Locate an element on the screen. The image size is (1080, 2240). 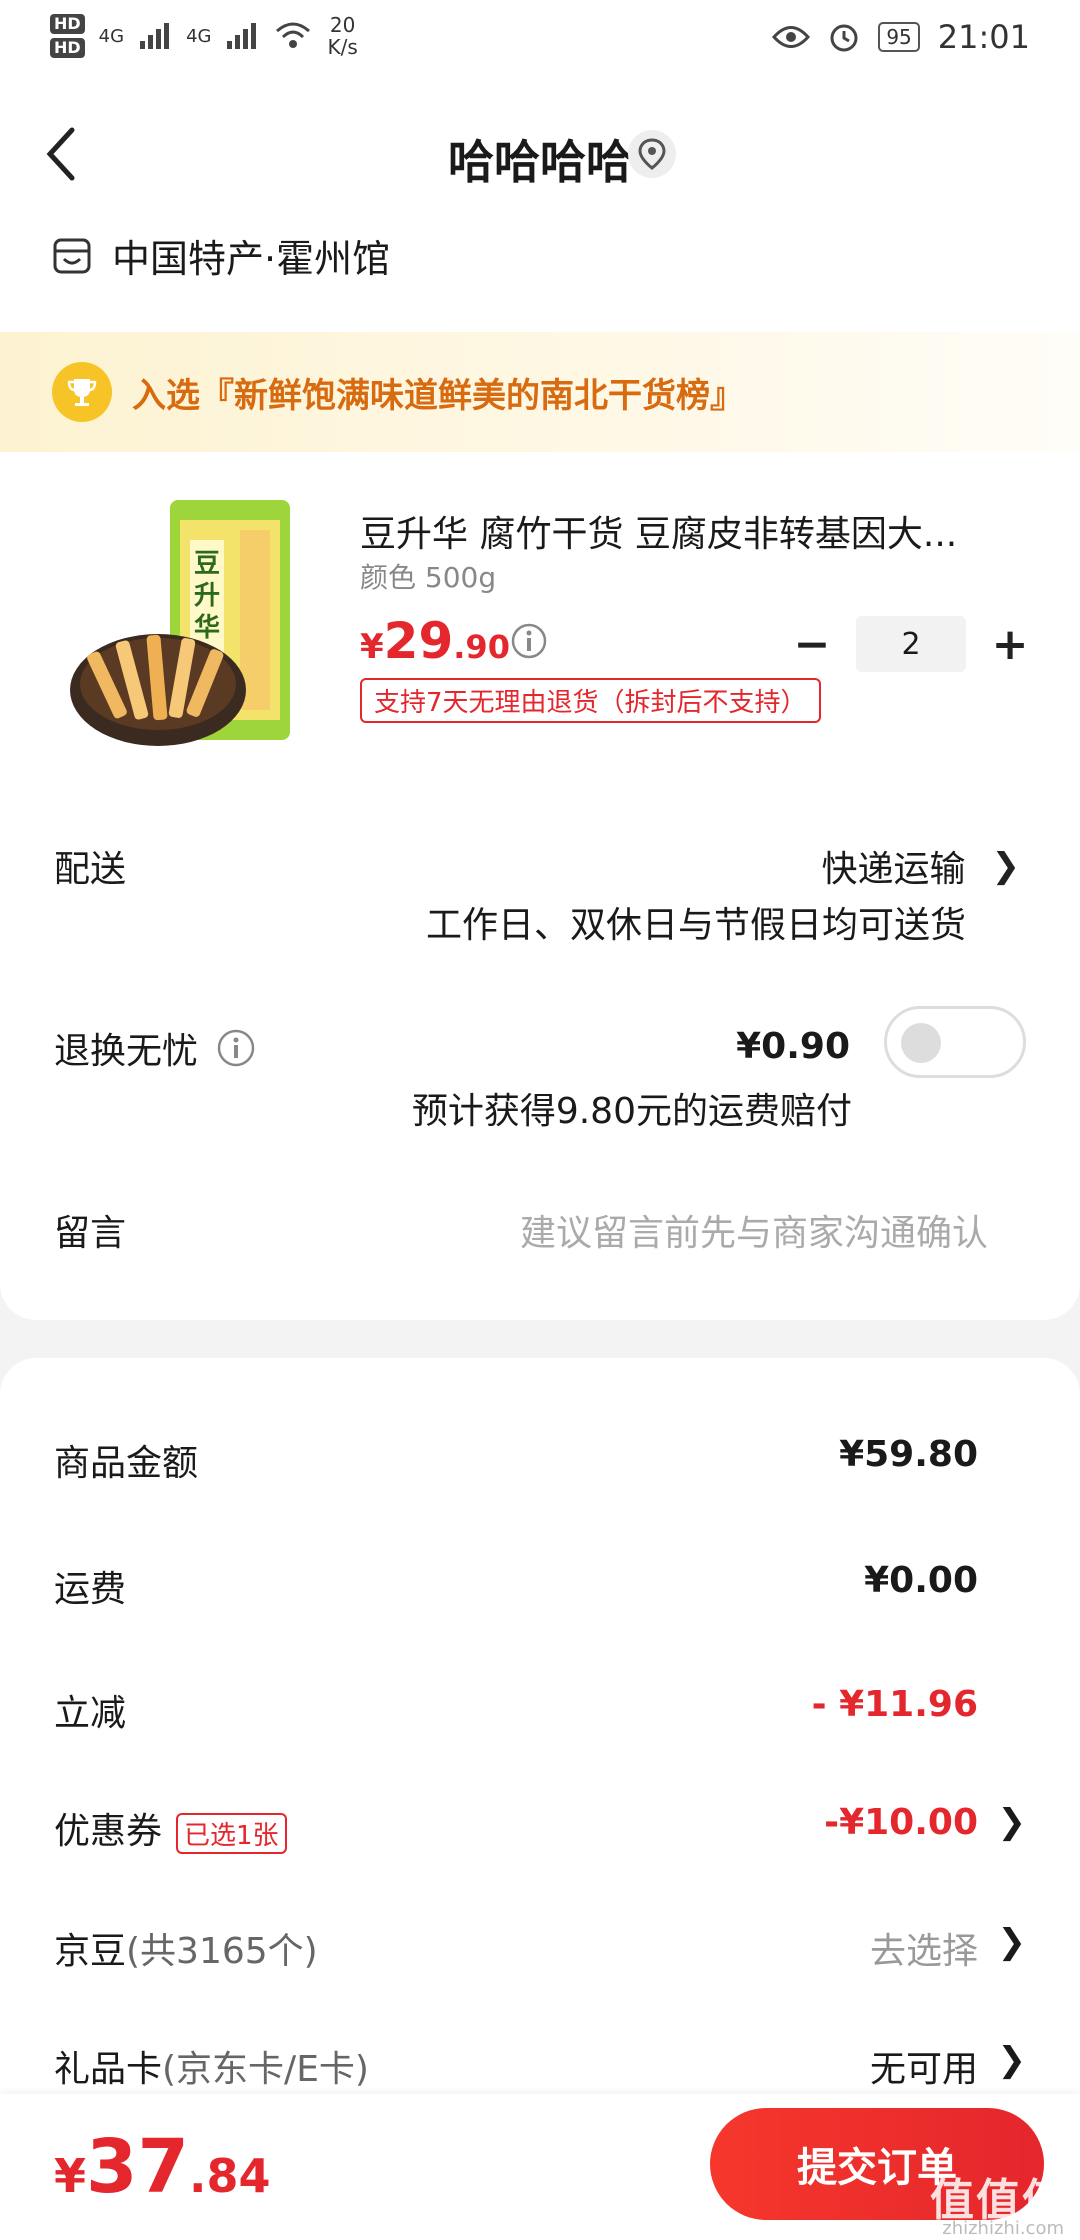
network-4g-label: 4G is located at coordinates (111, 36).